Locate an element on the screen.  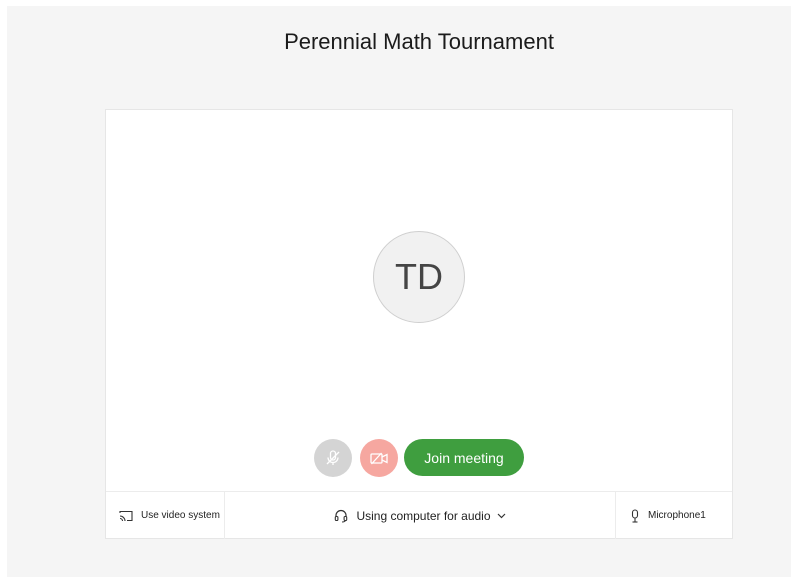
use-video-system-button: Use video system is located at coordinates (165, 515).